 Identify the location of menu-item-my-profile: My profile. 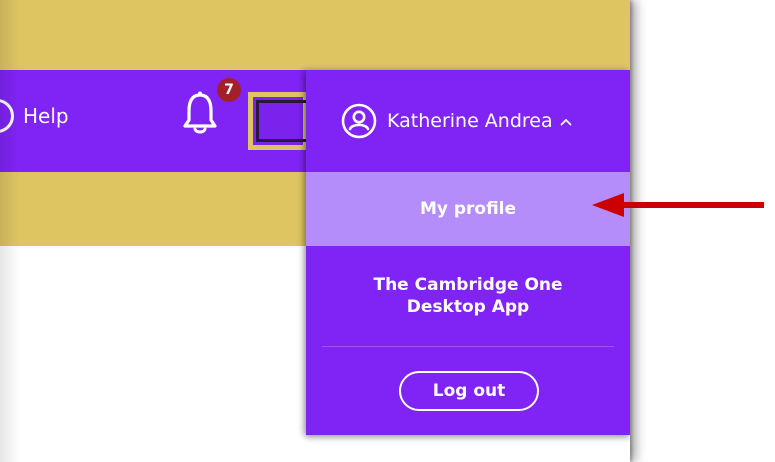
(468, 209).